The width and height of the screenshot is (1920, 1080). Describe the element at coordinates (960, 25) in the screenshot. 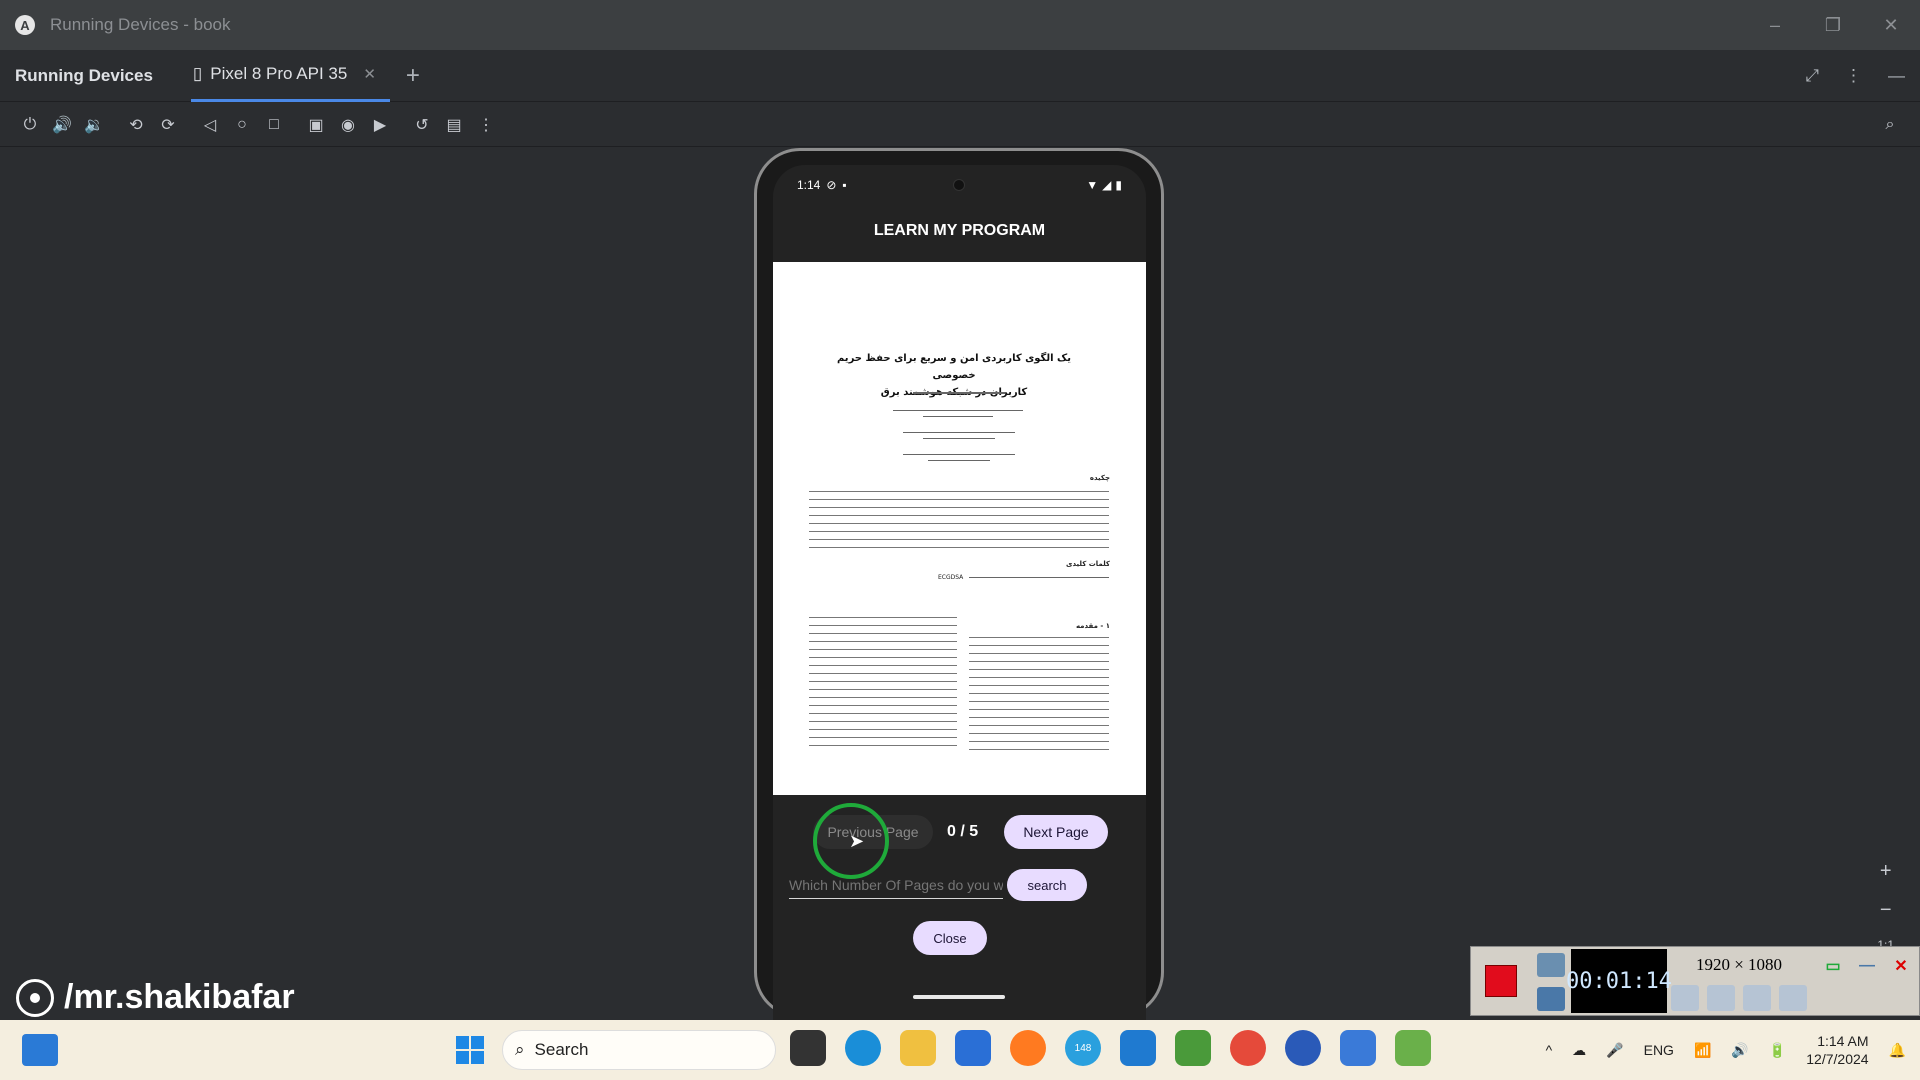

I see `window-titlebar: A Running Devices - book – ❐ ✕` at that location.